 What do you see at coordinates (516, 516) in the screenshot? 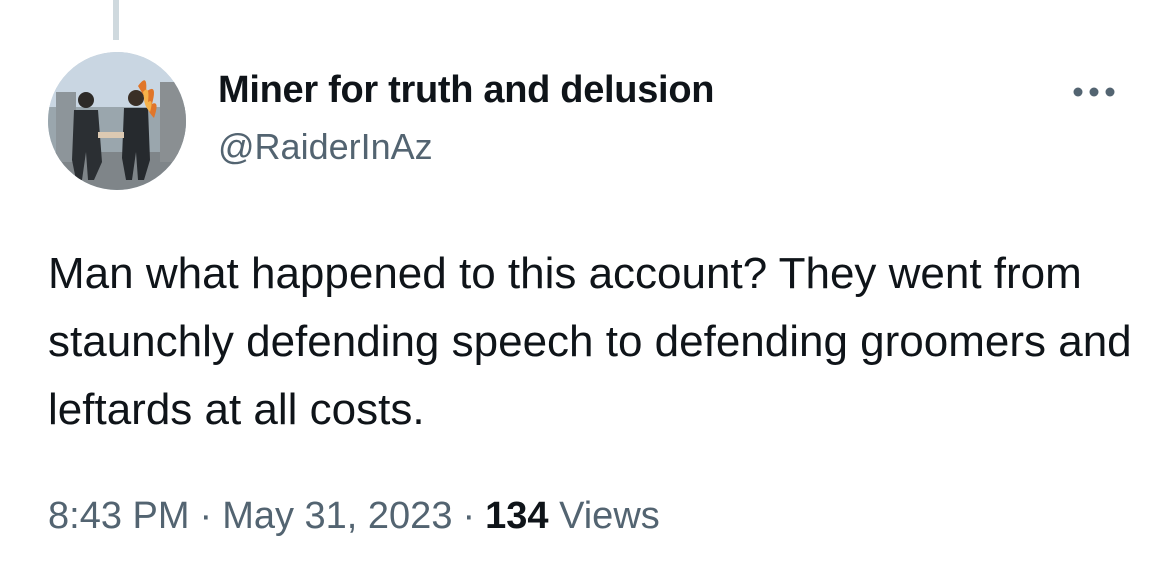
I see `views-count: 134` at bounding box center [516, 516].